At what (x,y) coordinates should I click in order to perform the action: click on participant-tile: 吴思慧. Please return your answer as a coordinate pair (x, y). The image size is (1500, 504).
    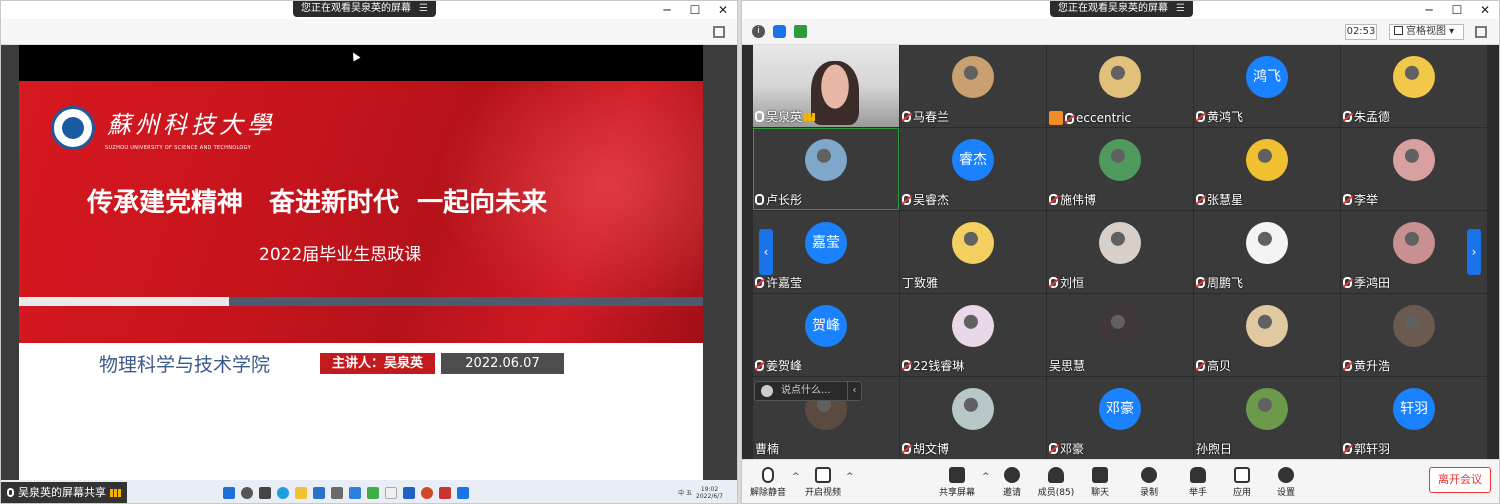
    Looking at the image, I should click on (1120, 335).